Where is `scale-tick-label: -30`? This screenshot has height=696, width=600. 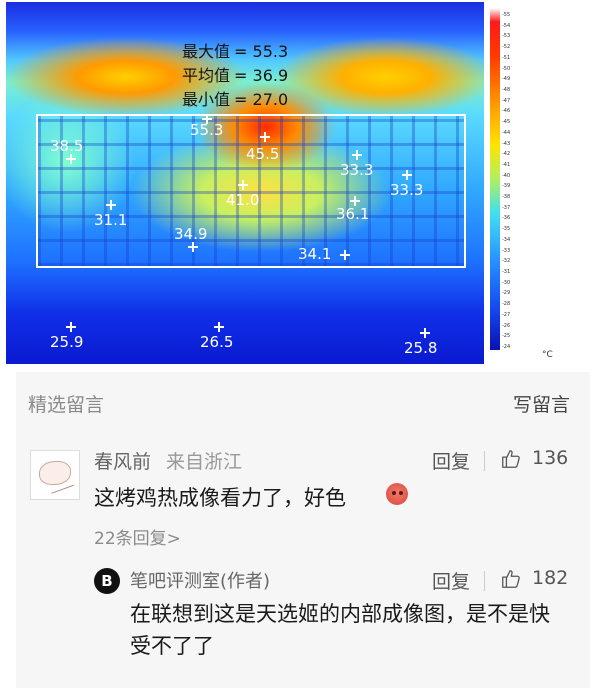 scale-tick-label: -30 is located at coordinates (506, 283).